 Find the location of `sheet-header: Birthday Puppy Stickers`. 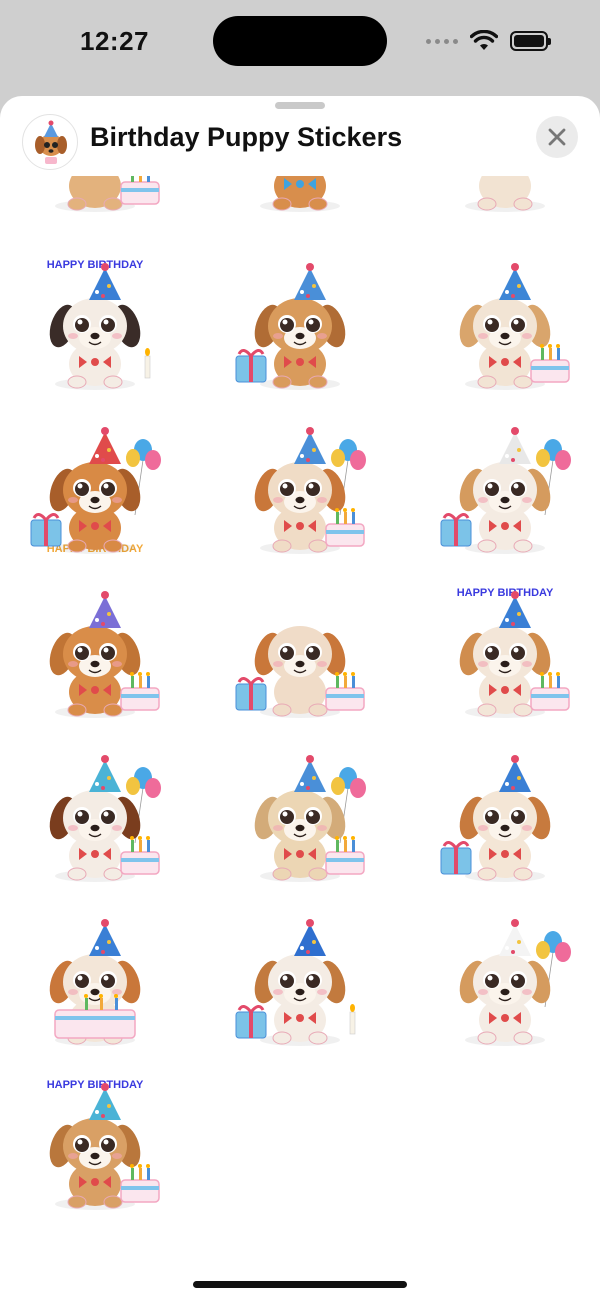

sheet-header: Birthday Puppy Stickers is located at coordinates (300, 143).